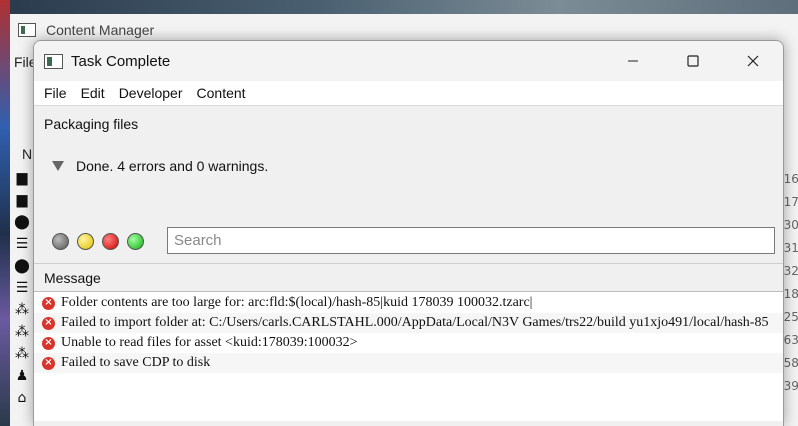 This screenshot has width=798, height=426. Describe the element at coordinates (136, 362) in the screenshot. I see `message-text: Failed to save CDP to disk` at that location.